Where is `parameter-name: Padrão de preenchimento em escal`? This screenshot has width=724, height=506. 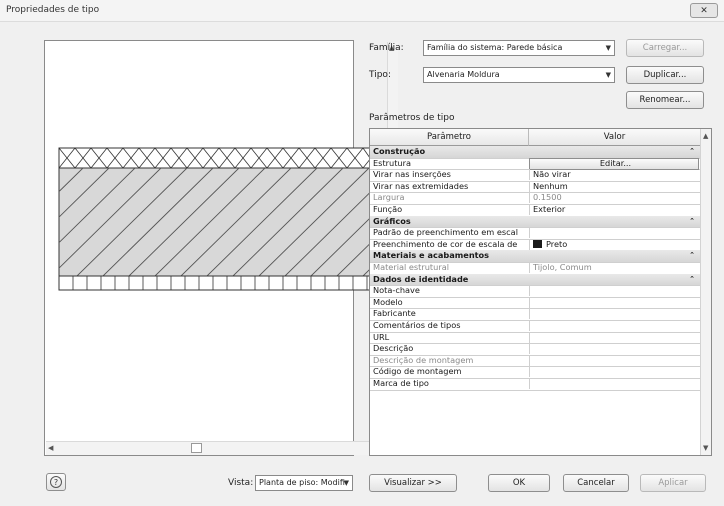
parameter-name: Padrão de preenchimento em escal is located at coordinates (445, 232).